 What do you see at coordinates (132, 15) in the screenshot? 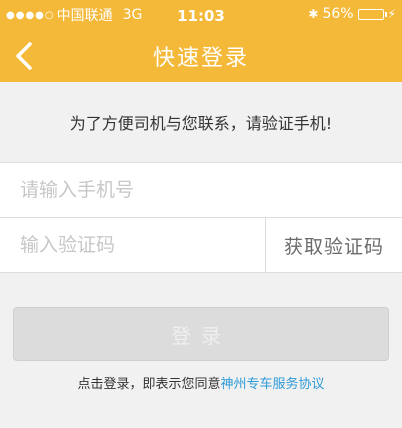
I see `network-type: 3G` at bounding box center [132, 15].